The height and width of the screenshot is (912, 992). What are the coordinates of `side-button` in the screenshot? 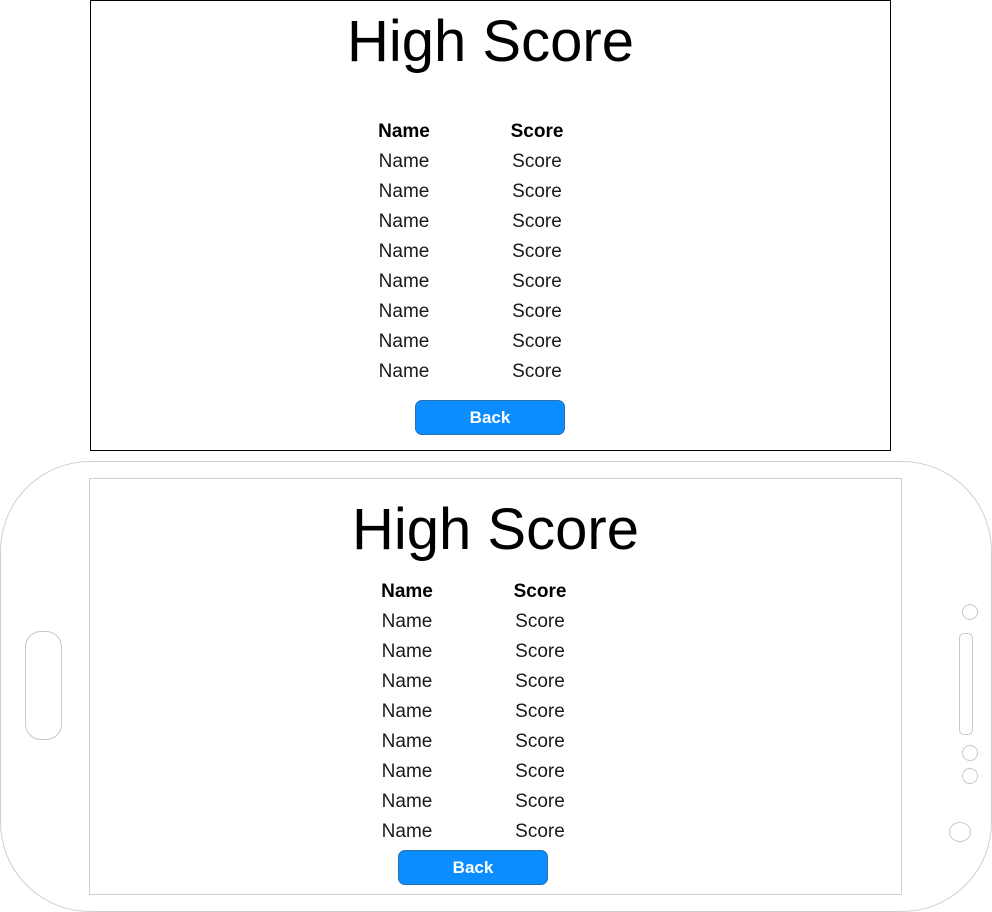 It's located at (966, 684).